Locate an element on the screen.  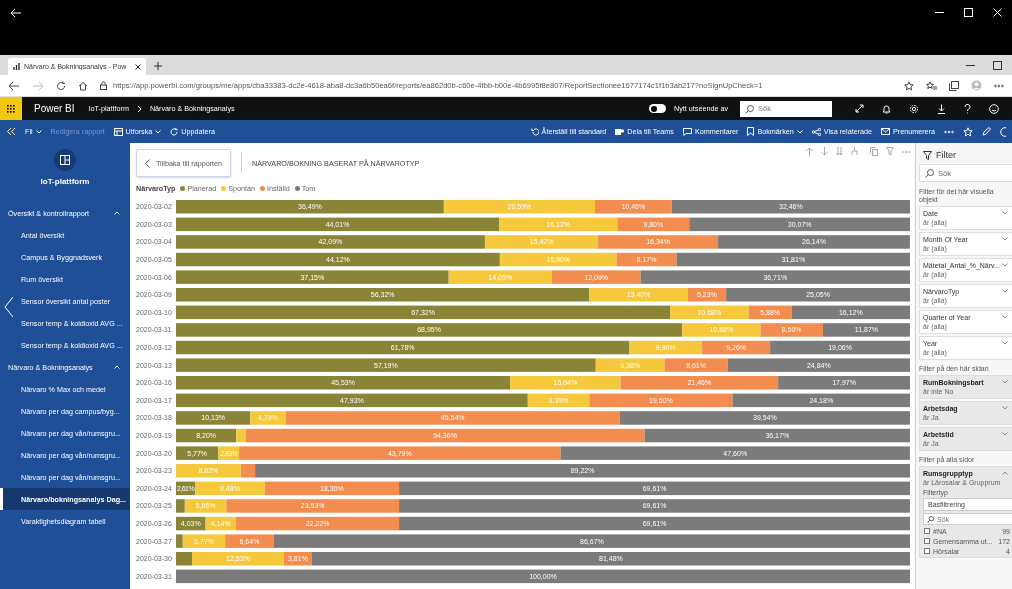
collapse-icon is located at coordinates (11, 131).